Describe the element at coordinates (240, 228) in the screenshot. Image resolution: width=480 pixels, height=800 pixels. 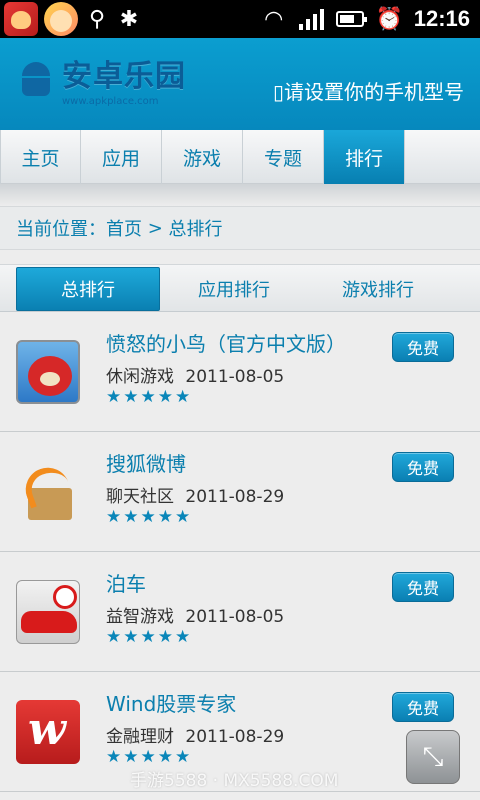
I see `breadcrumb: 当前位置： 首页 > 总排行` at that location.